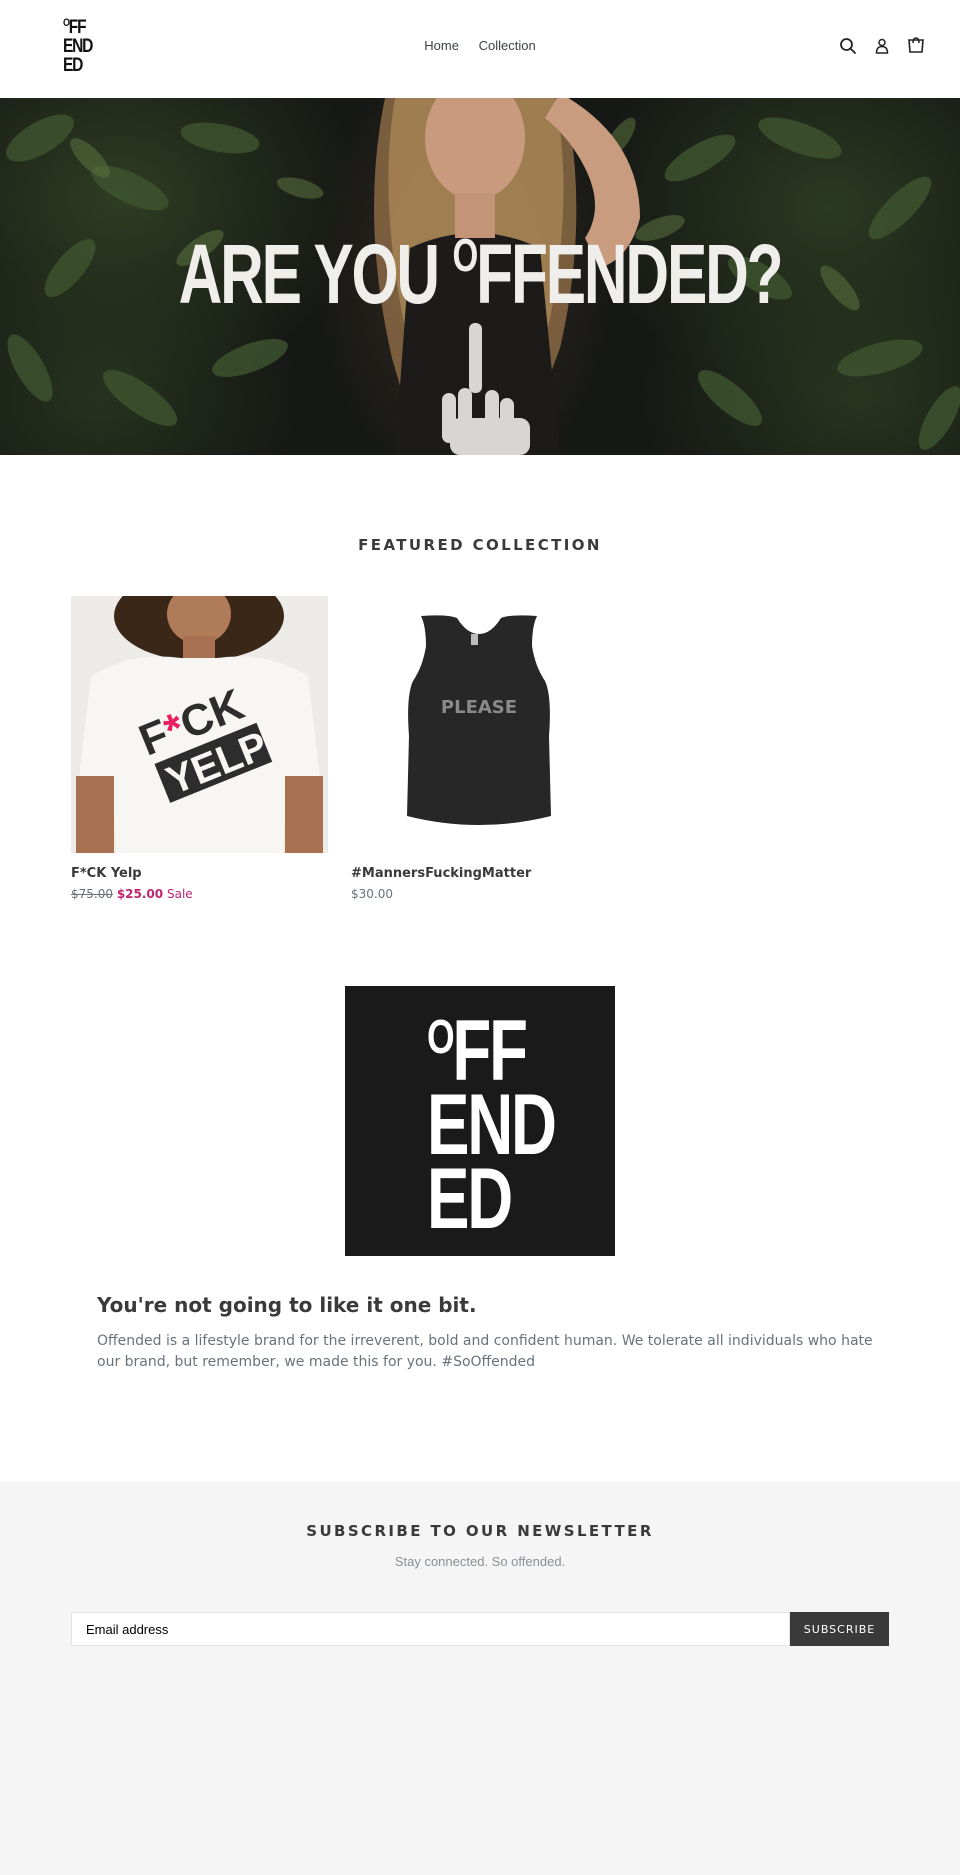 The image size is (960, 1875). Describe the element at coordinates (441, 45) in the screenshot. I see `nav-home-link: Home` at that location.